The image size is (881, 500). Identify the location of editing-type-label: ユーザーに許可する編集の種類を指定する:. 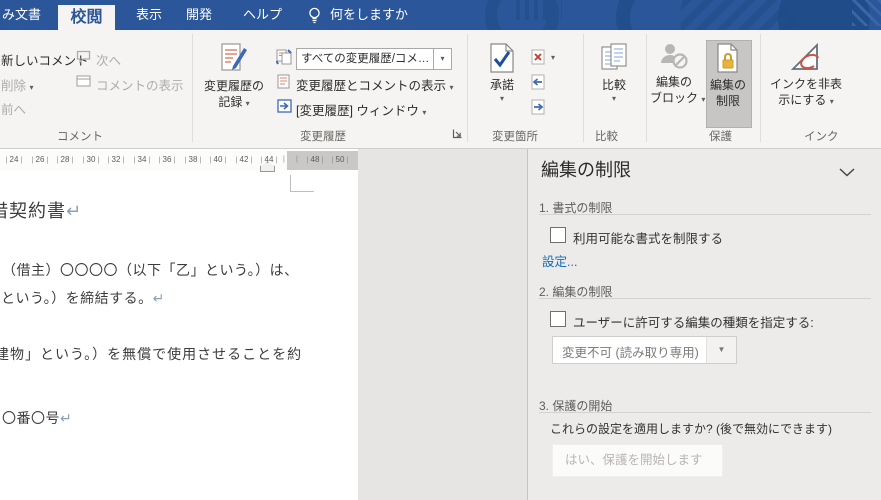
(693, 323).